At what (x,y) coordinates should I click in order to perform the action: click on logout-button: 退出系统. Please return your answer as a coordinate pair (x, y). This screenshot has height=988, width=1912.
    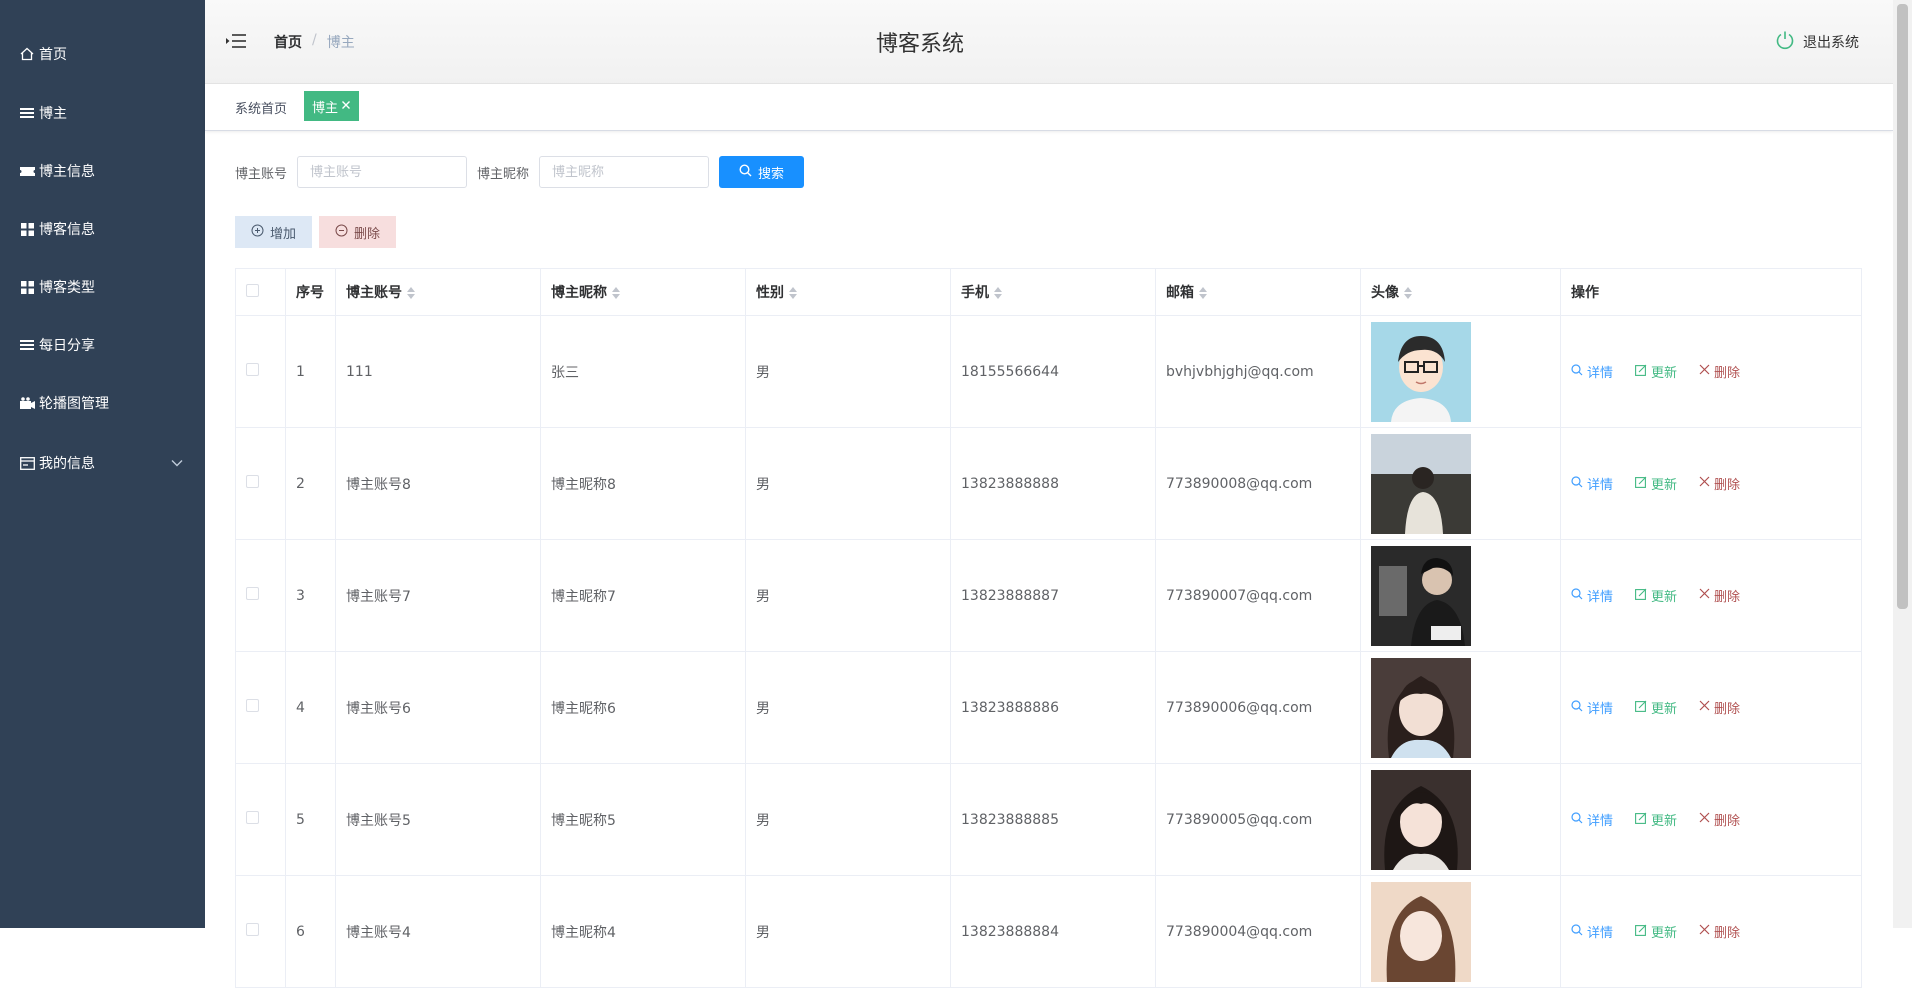
    Looking at the image, I should click on (1817, 42).